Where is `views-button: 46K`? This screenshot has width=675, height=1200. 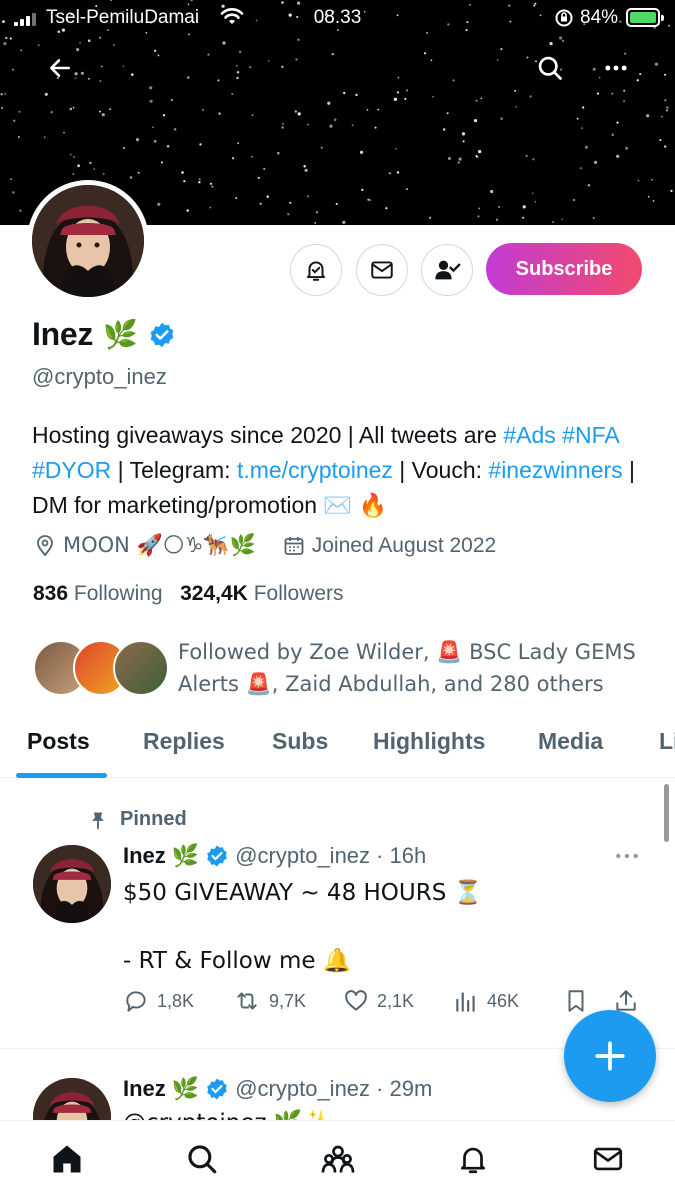
views-button: 46K is located at coordinates (486, 1001).